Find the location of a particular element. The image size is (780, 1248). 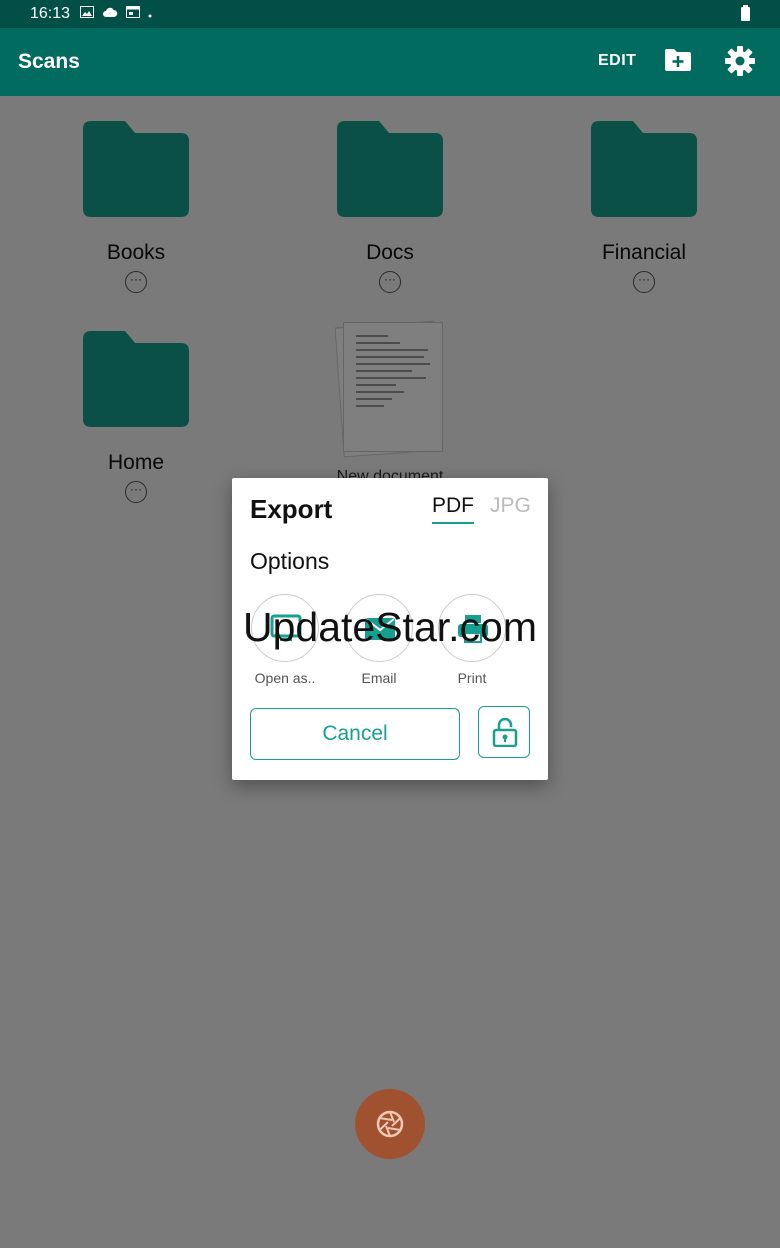

option-label: Print is located at coordinates (472, 678).